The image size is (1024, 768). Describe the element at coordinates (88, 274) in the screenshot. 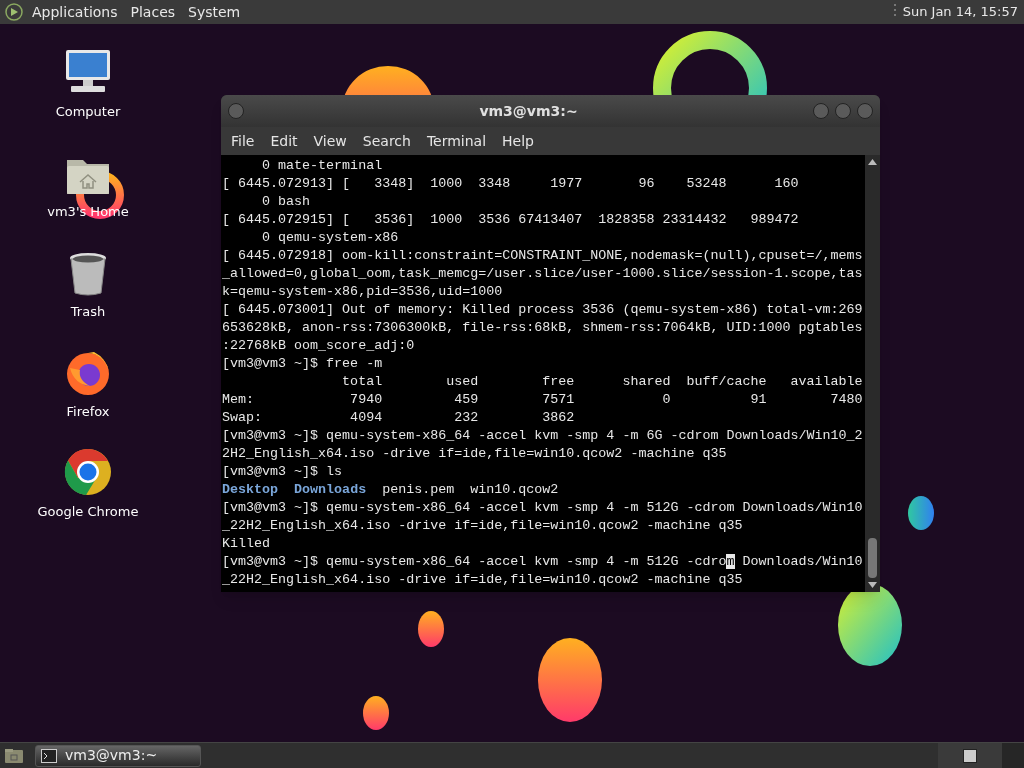

I see `trash-icon` at that location.